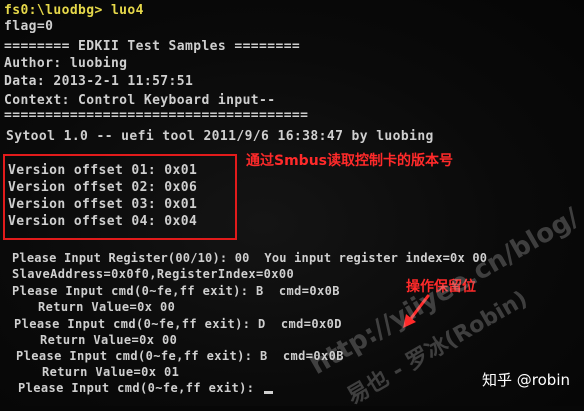 The height and width of the screenshot is (411, 584). I want to click on return-value-line-3: Return Value=0x 01, so click(111, 372).